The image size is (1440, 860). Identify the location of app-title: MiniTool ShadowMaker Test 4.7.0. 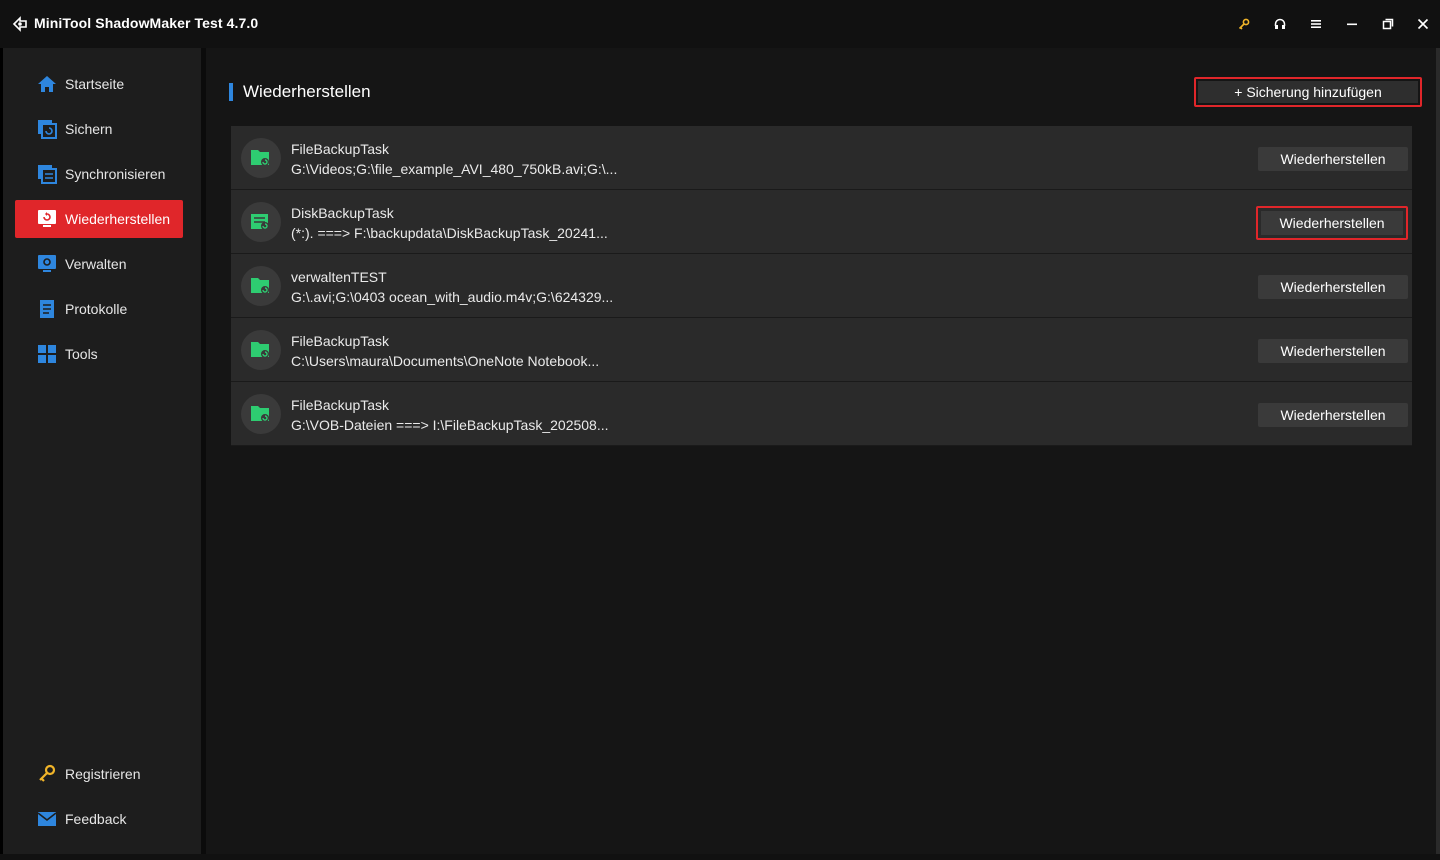
(146, 23).